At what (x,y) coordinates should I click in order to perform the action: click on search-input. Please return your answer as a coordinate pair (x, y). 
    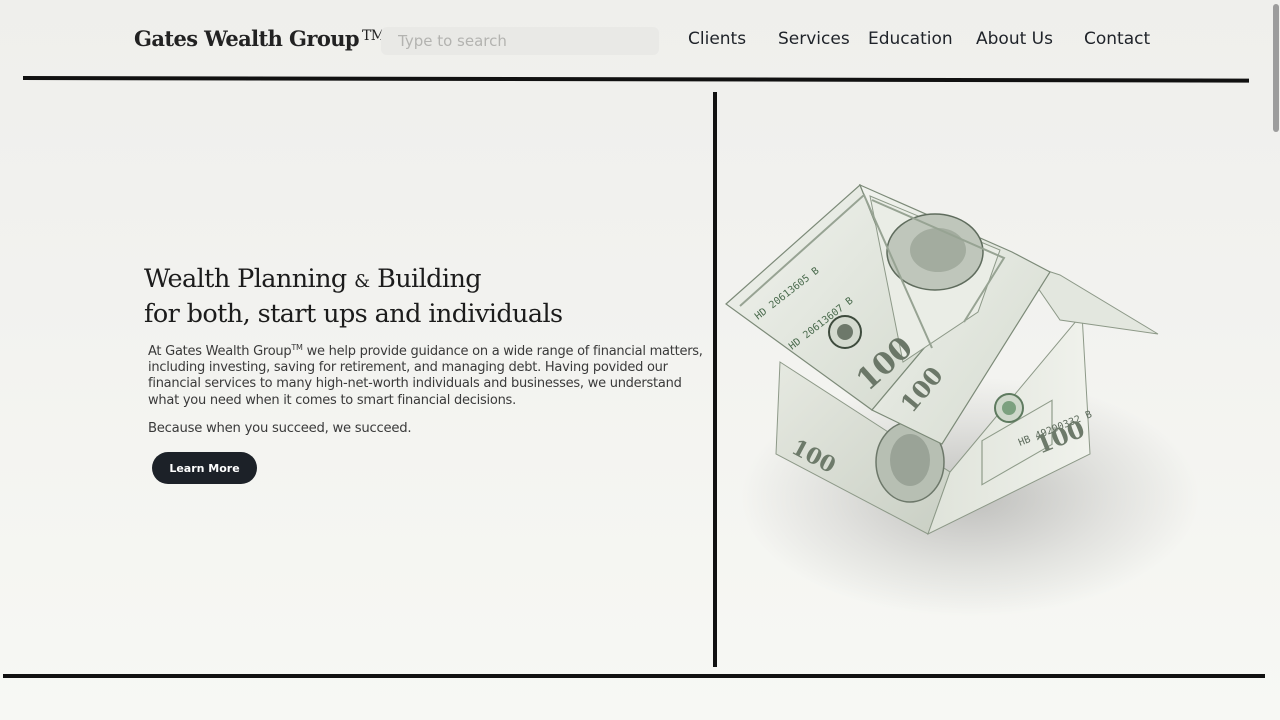
    Looking at the image, I should click on (520, 41).